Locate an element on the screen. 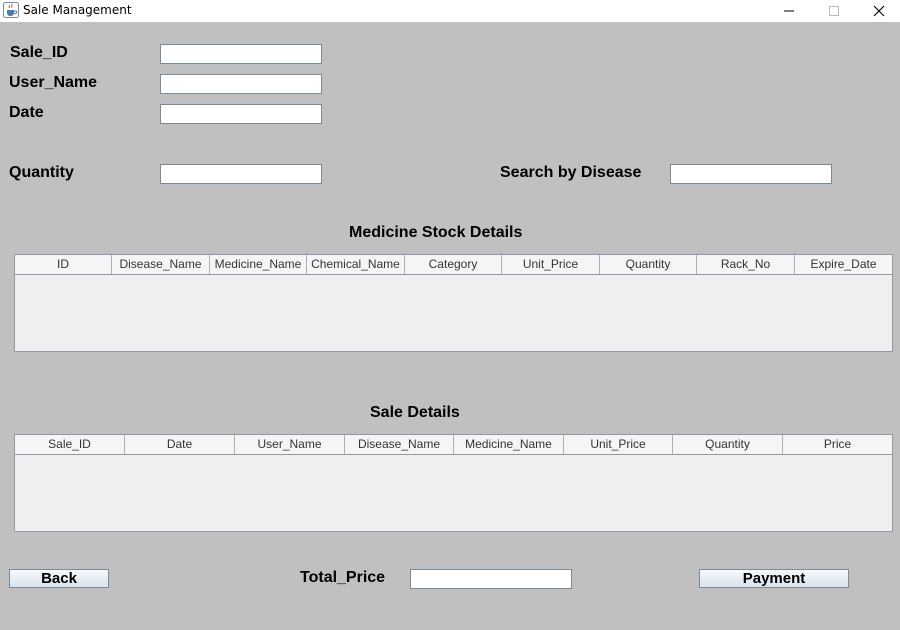  stock-column-header: Category is located at coordinates (453, 264).